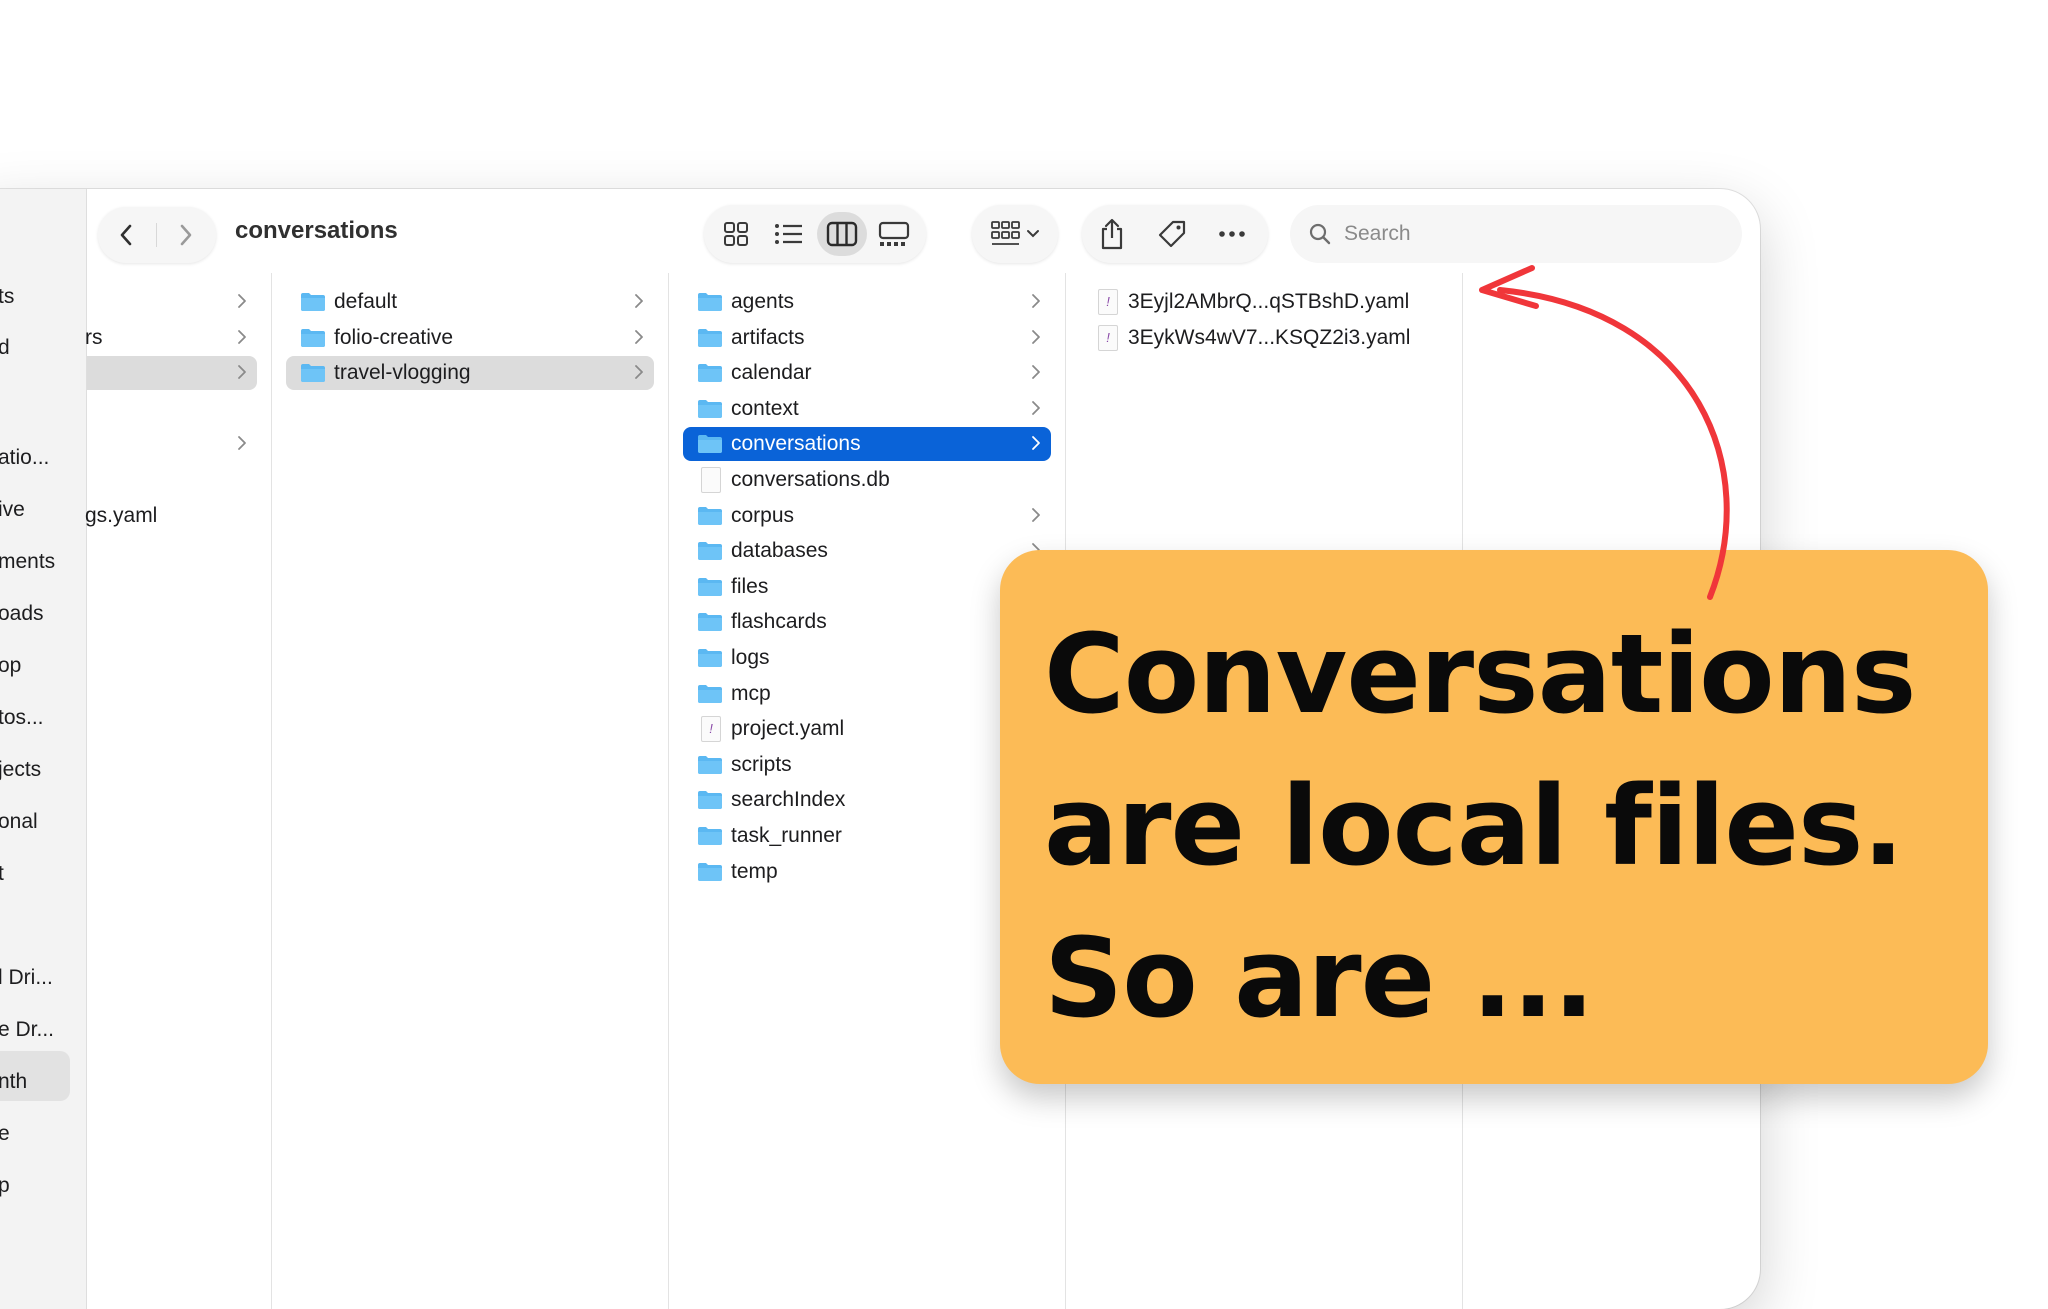 The image size is (2048, 1309). I want to click on item-label: logs, so click(750, 657).